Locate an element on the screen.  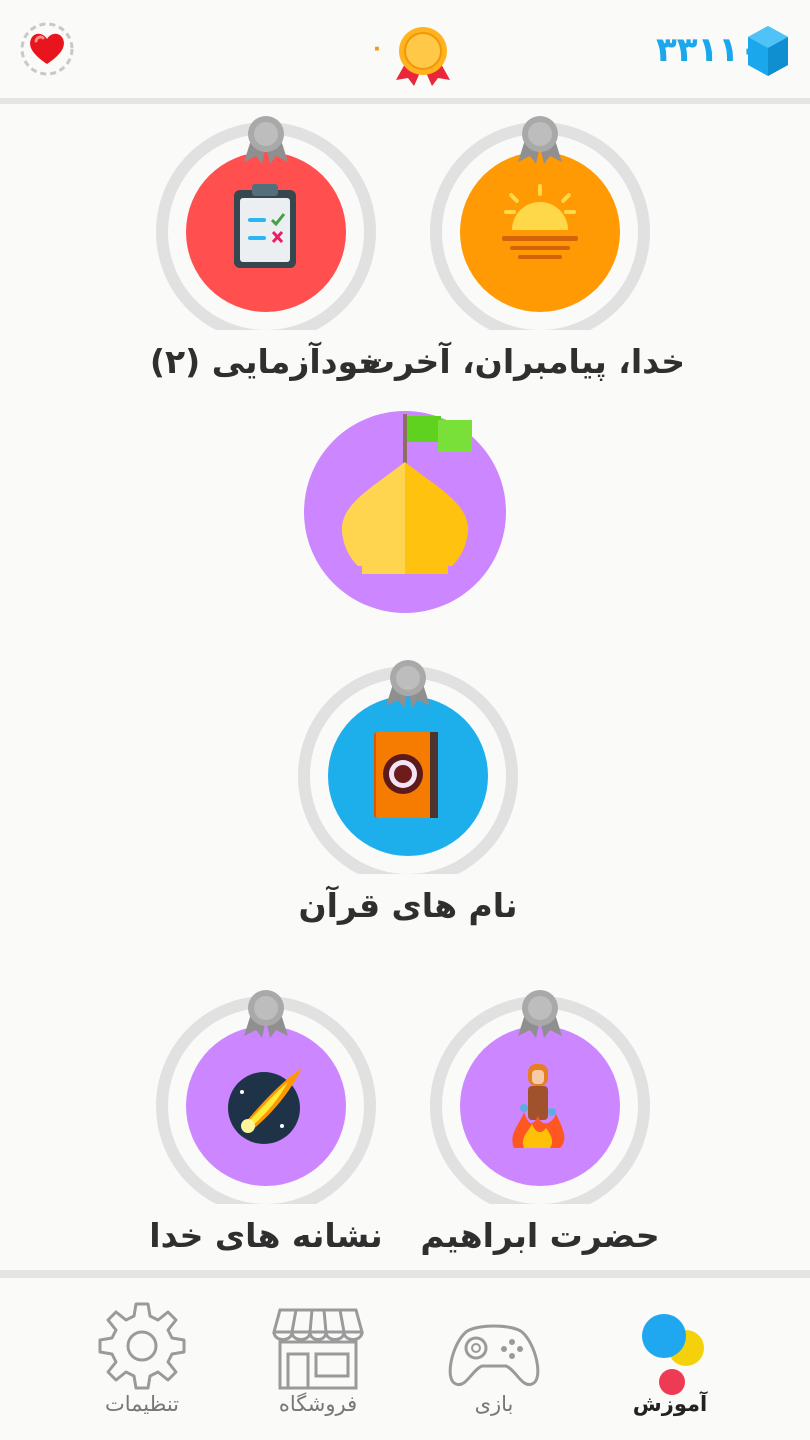
nav-shop: فروشگاه is located at coordinates (318, 1358).